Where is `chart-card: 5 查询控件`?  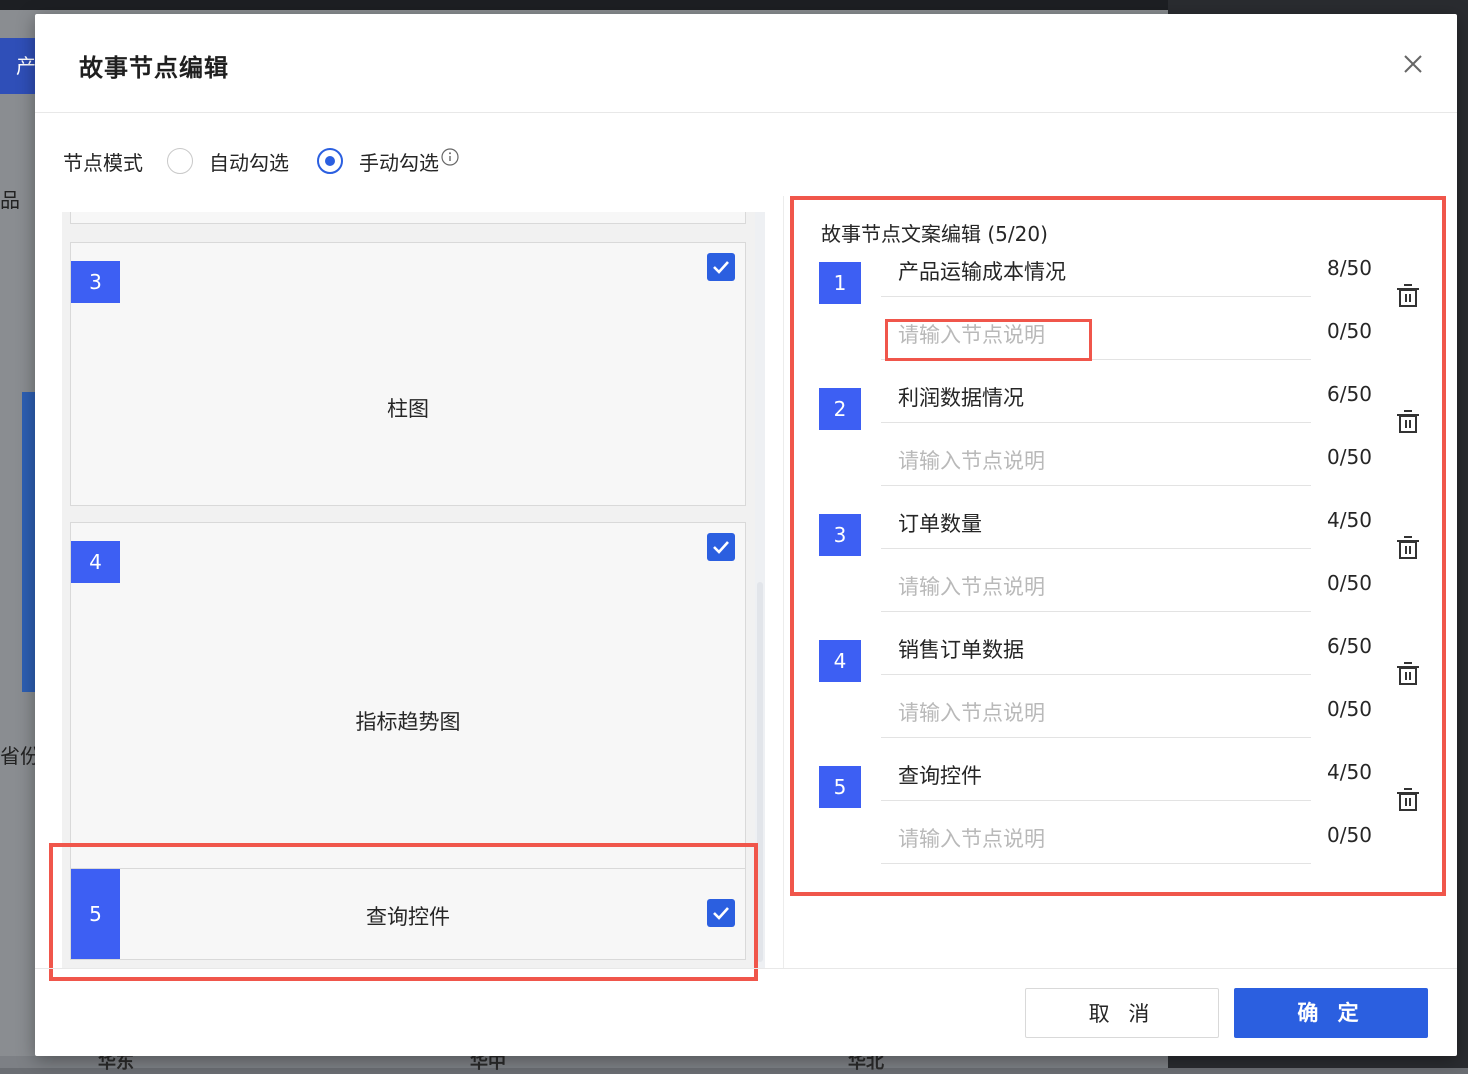
chart-card: 5 查询控件 is located at coordinates (408, 914).